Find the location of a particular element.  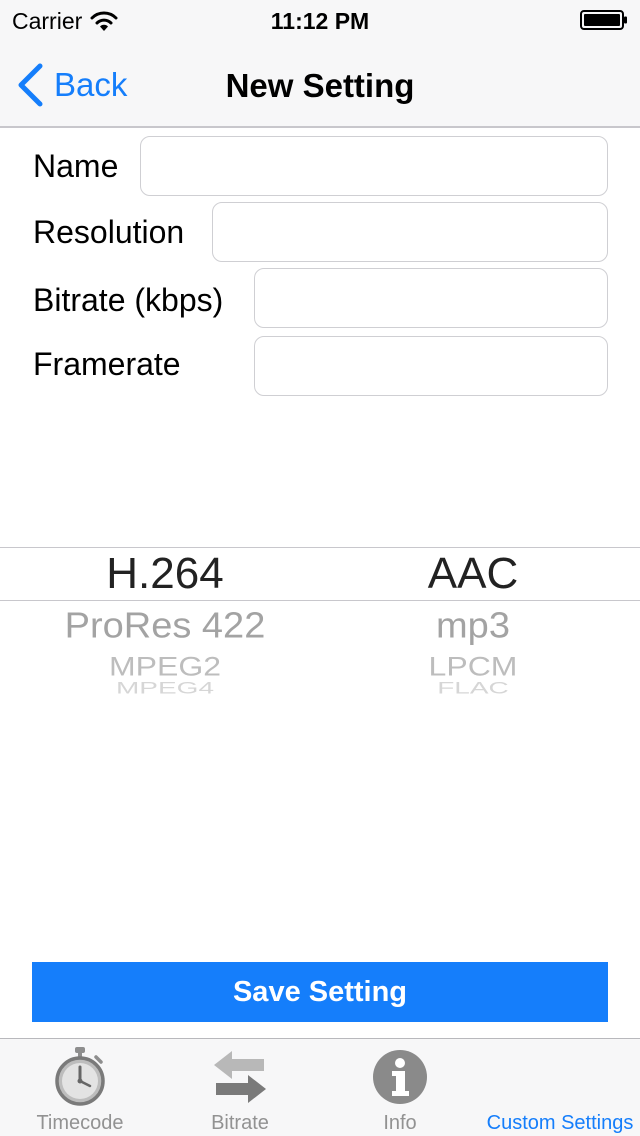

navigation-bar: Carrier 11:12 PM Back New Setting is located at coordinates (320, 64).